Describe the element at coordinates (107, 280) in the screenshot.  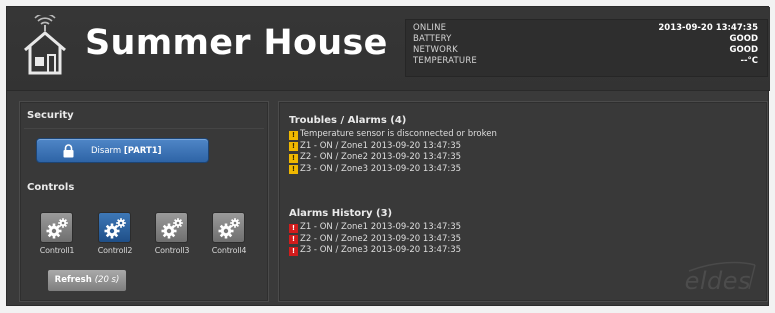
I see `refresh-timer: (20 s)` at that location.